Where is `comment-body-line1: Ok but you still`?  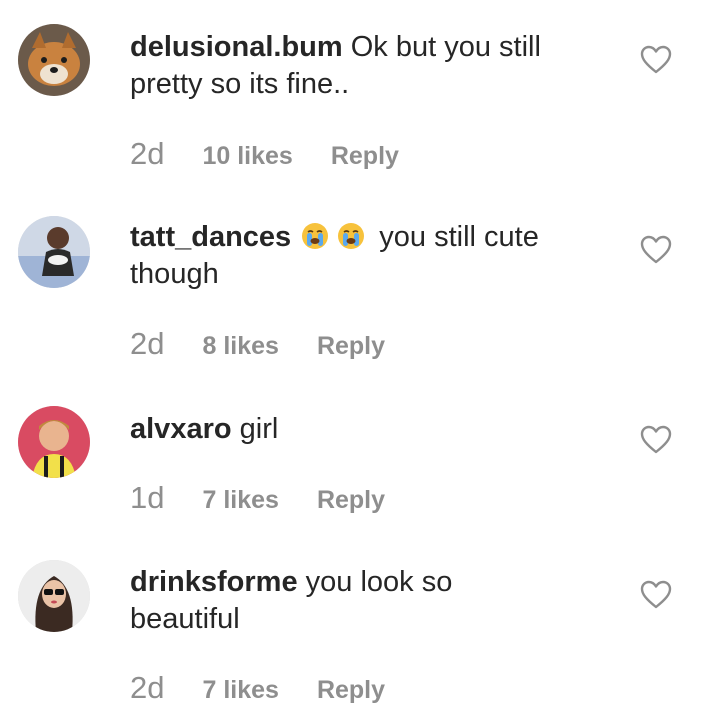
comment-body-line1: Ok but you still is located at coordinates (445, 47).